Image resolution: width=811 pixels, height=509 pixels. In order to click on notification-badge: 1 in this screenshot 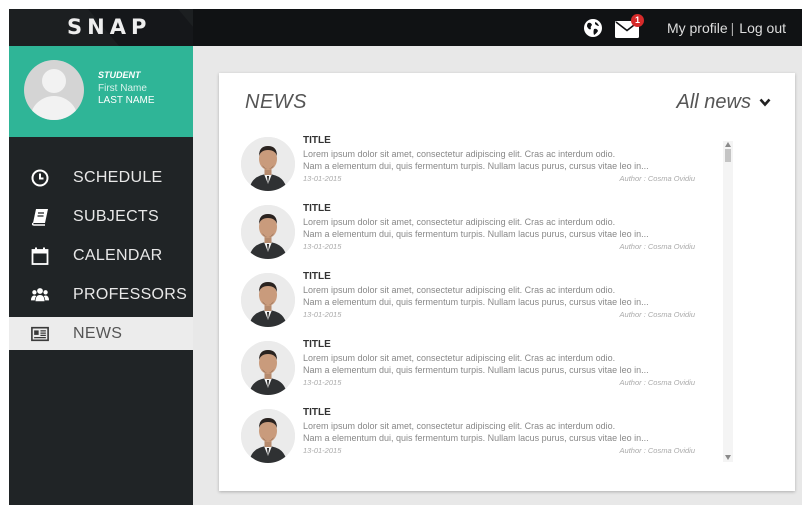, I will do `click(637, 20)`.